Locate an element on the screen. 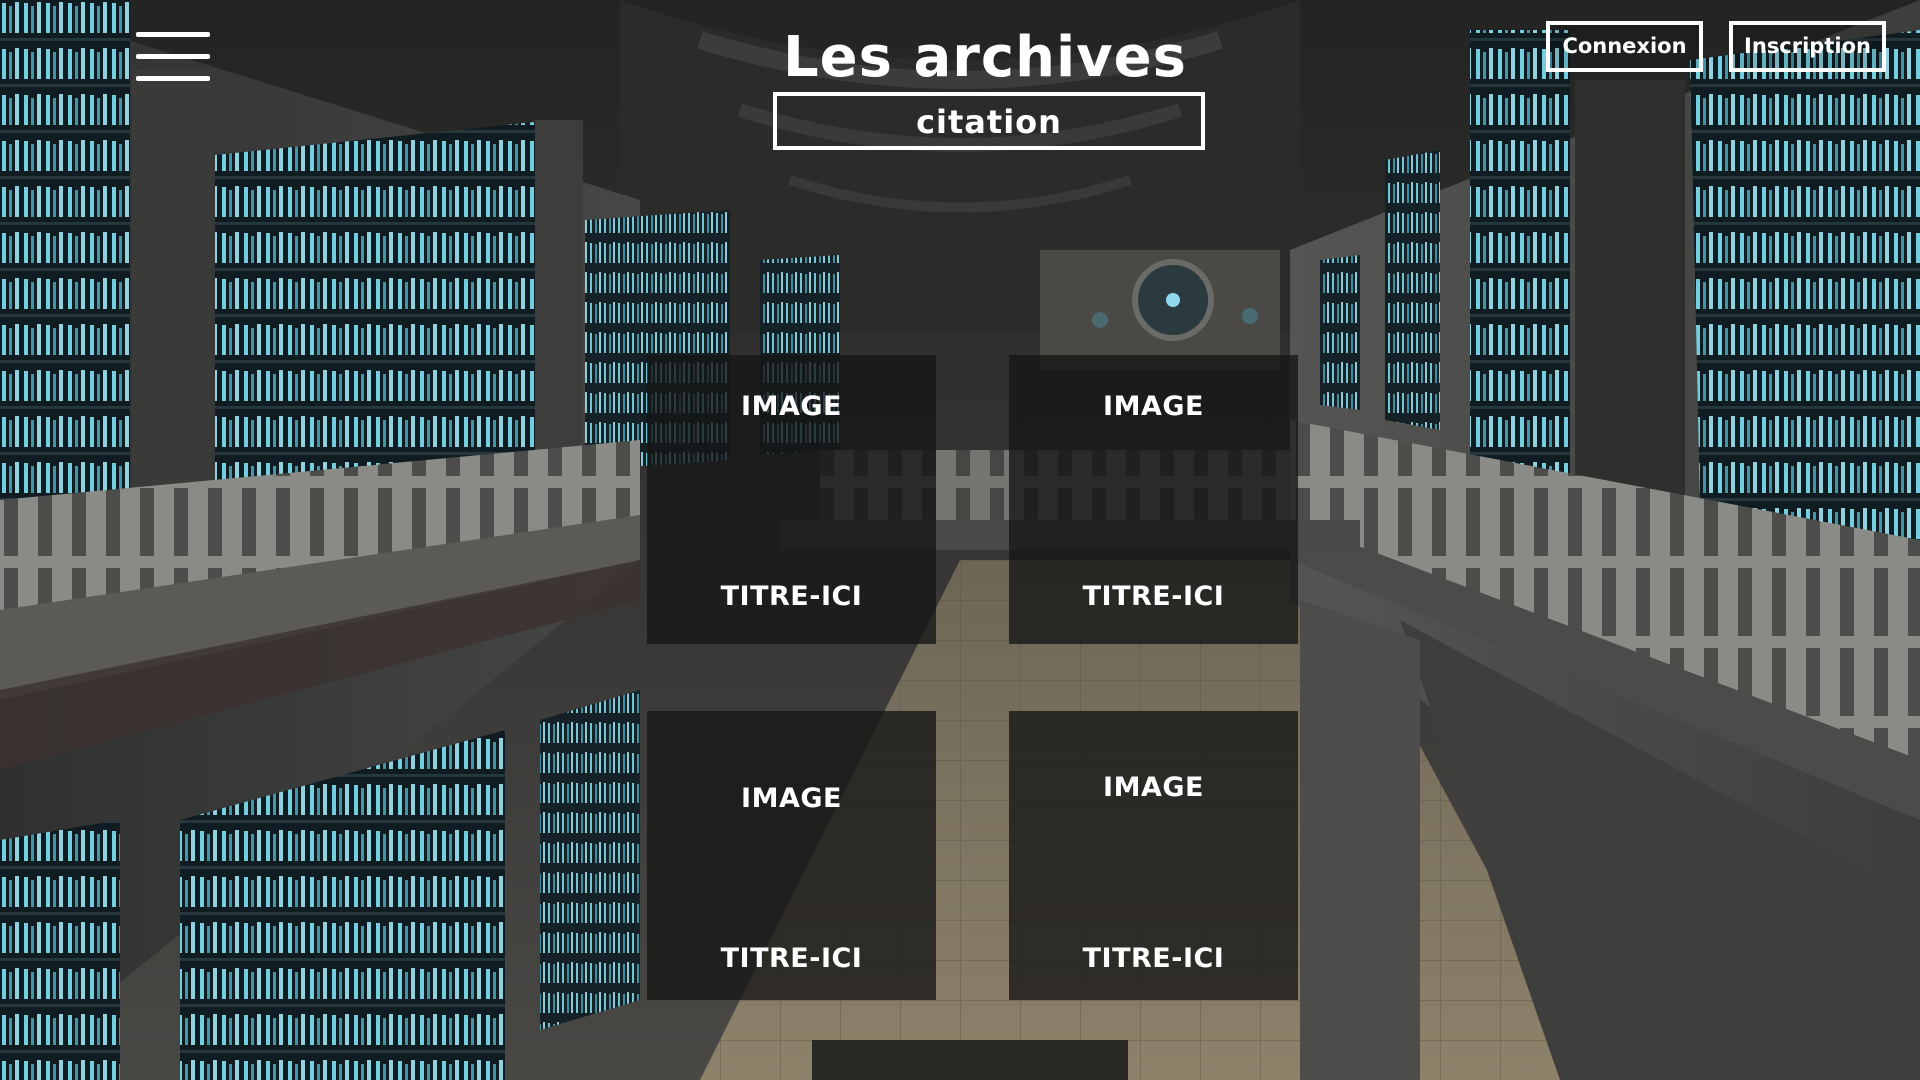  hamburger-menu-icon is located at coordinates (174, 56).